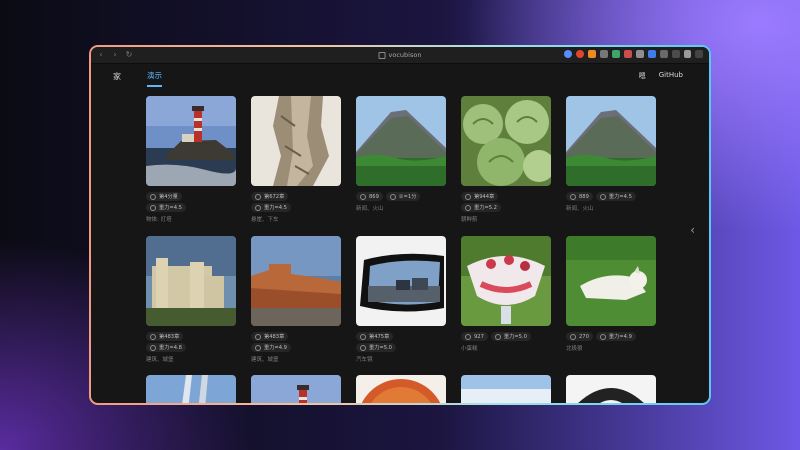 This screenshot has width=800, height=450. What do you see at coordinates (115, 55) in the screenshot?
I see `forward-icon: ›` at bounding box center [115, 55].